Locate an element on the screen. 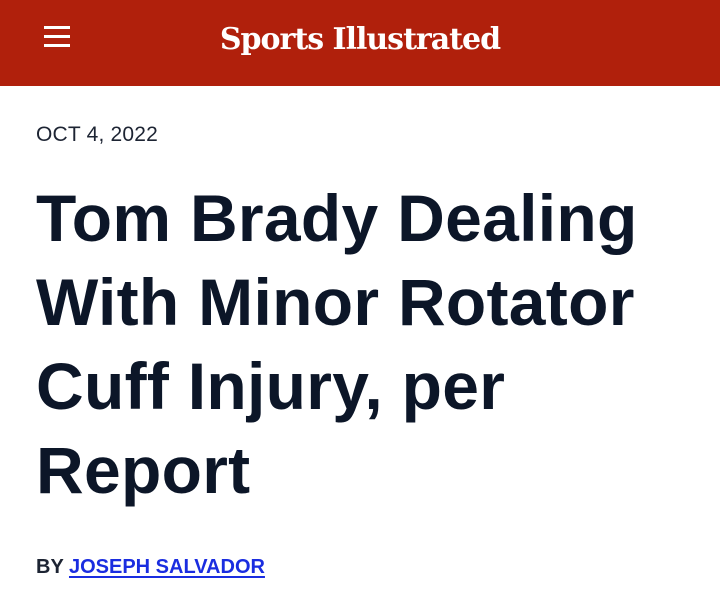 This screenshot has height=598, width=720. site-header: Sports Illustrated is located at coordinates (360, 43).